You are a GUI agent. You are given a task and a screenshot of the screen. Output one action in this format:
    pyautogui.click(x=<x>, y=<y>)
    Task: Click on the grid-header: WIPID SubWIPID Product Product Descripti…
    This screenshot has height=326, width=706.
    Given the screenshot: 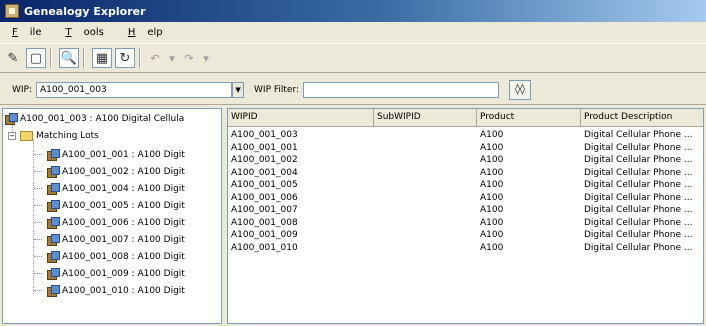 What is the action you would take?
    pyautogui.click(x=465, y=118)
    